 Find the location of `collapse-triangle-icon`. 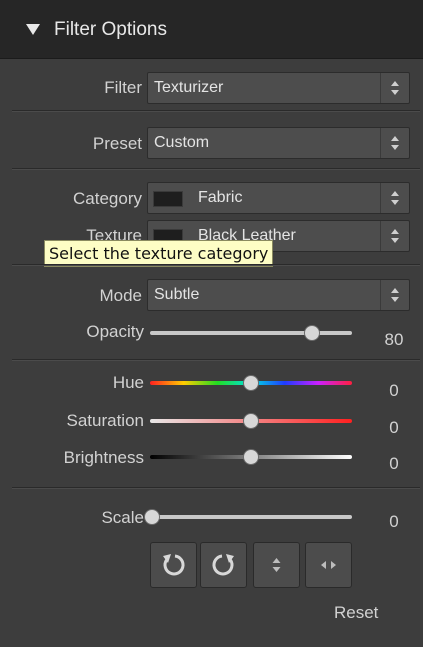

collapse-triangle-icon is located at coordinates (33, 29).